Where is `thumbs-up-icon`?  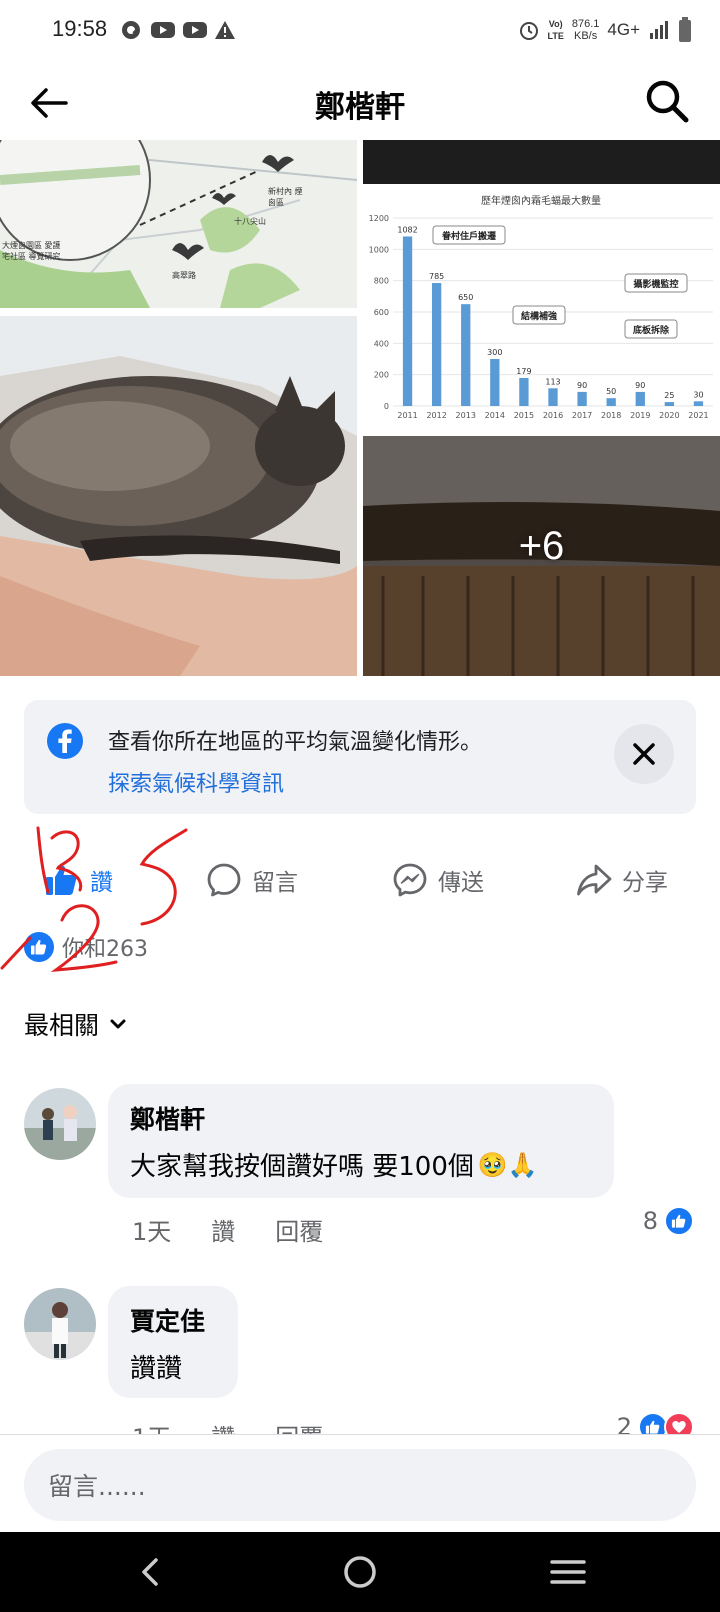
thumbs-up-icon is located at coordinates (61, 880).